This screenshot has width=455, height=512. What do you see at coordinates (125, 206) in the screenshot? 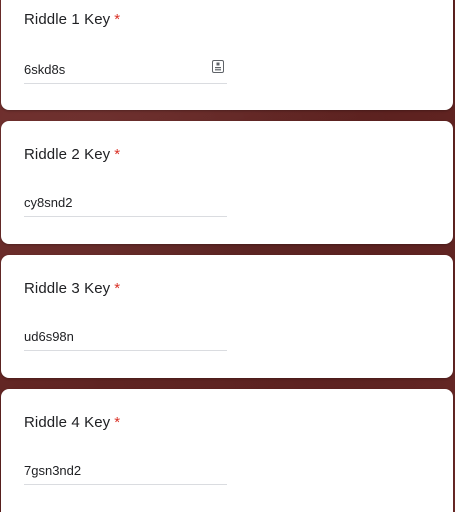
I see `answer-field-2: cy8snd2` at bounding box center [125, 206].